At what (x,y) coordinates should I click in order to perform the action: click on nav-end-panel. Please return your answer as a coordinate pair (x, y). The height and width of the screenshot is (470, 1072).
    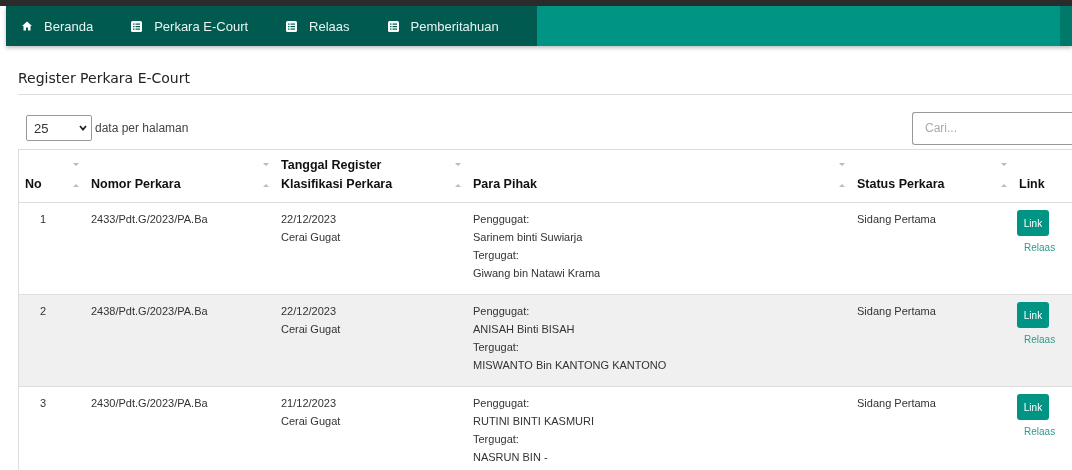
    Looking at the image, I should click on (1066, 26).